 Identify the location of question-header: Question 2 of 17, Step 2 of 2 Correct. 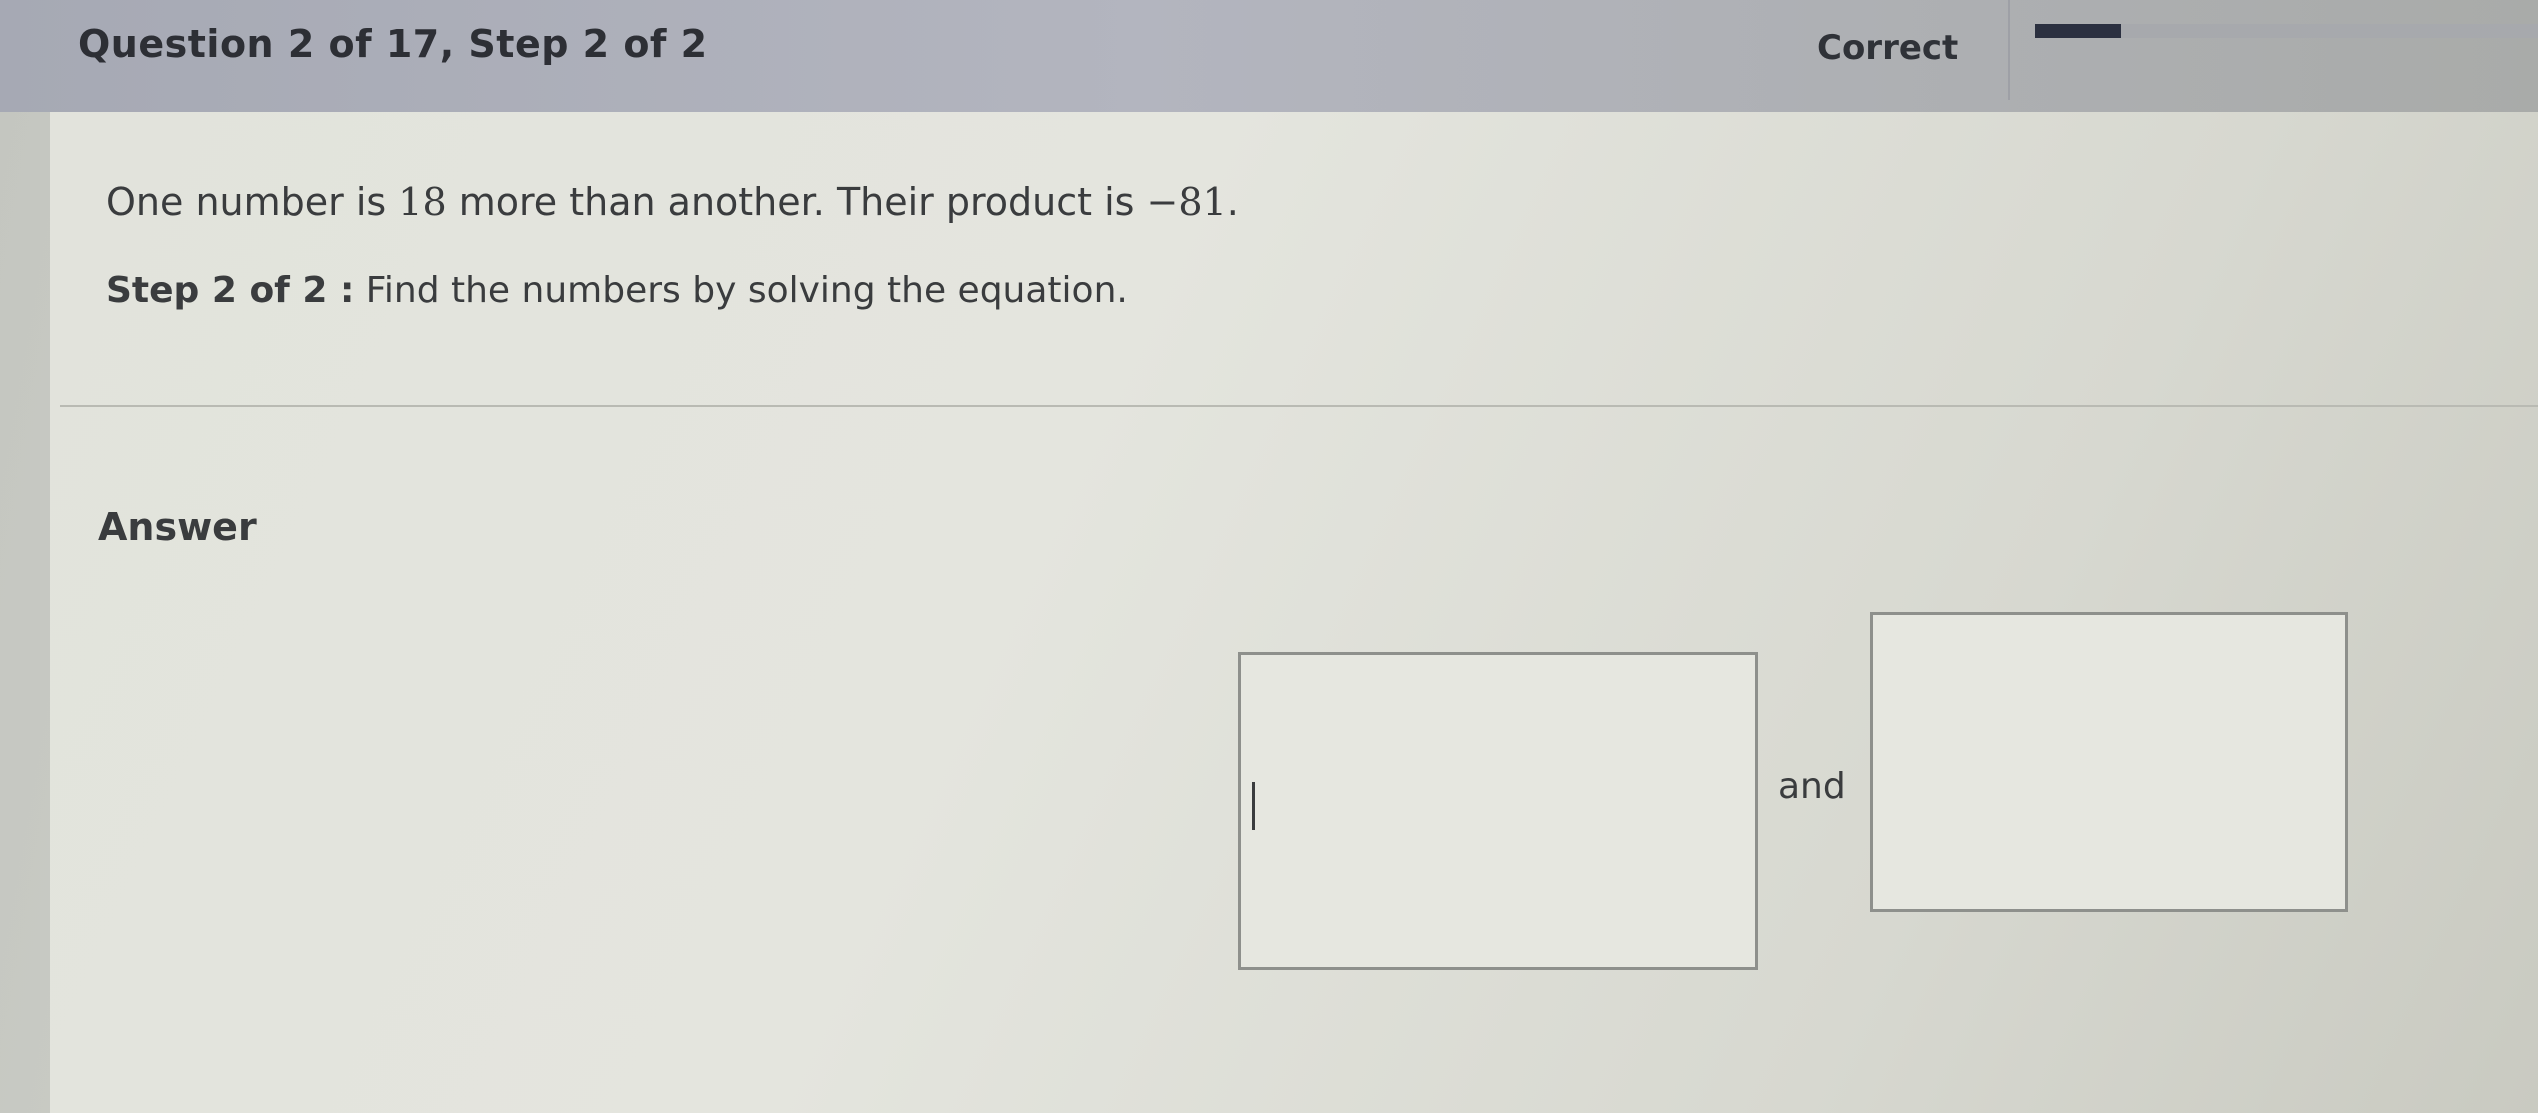
(1269, 56).